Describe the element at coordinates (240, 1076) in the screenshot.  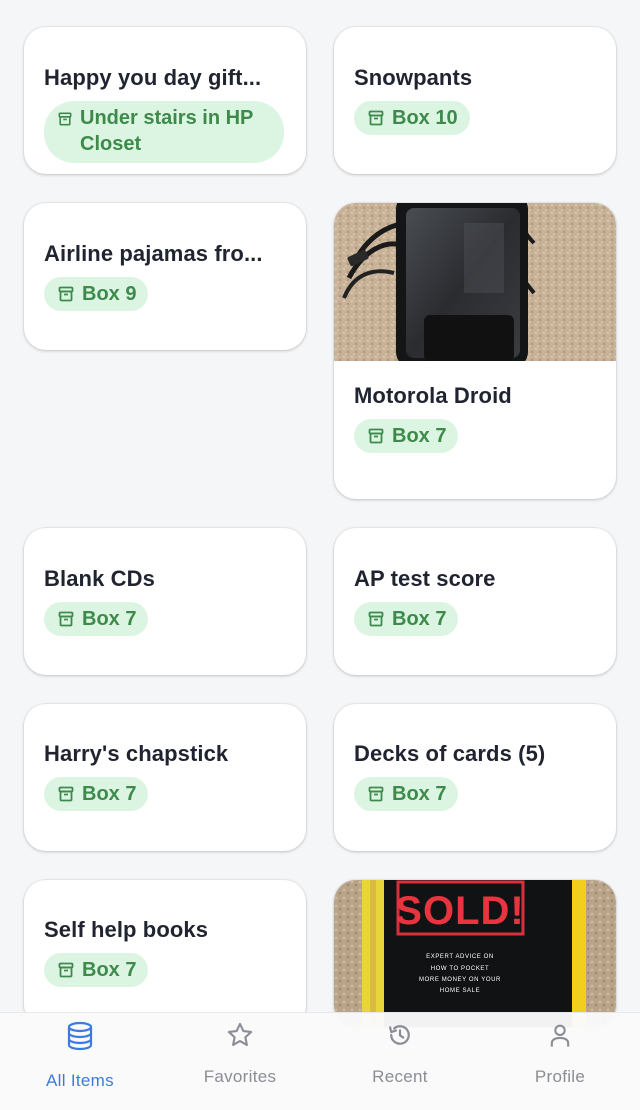
I see `tab-label: Favorites` at that location.